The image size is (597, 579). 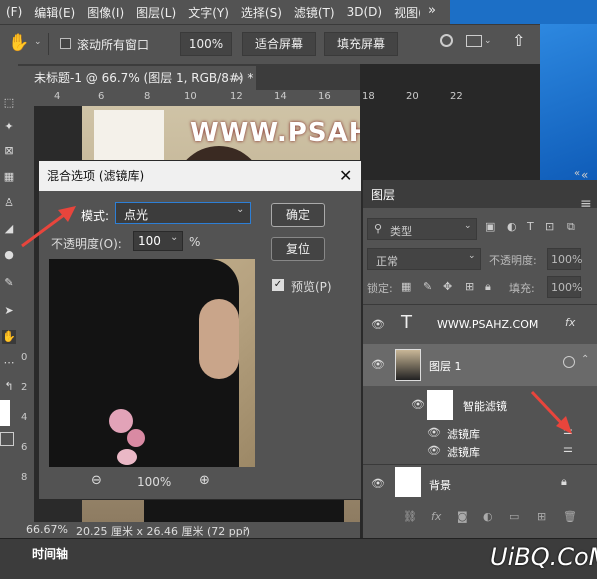 What do you see at coordinates (278, 285) in the screenshot?
I see `preview-checkbox: ✓` at bounding box center [278, 285].